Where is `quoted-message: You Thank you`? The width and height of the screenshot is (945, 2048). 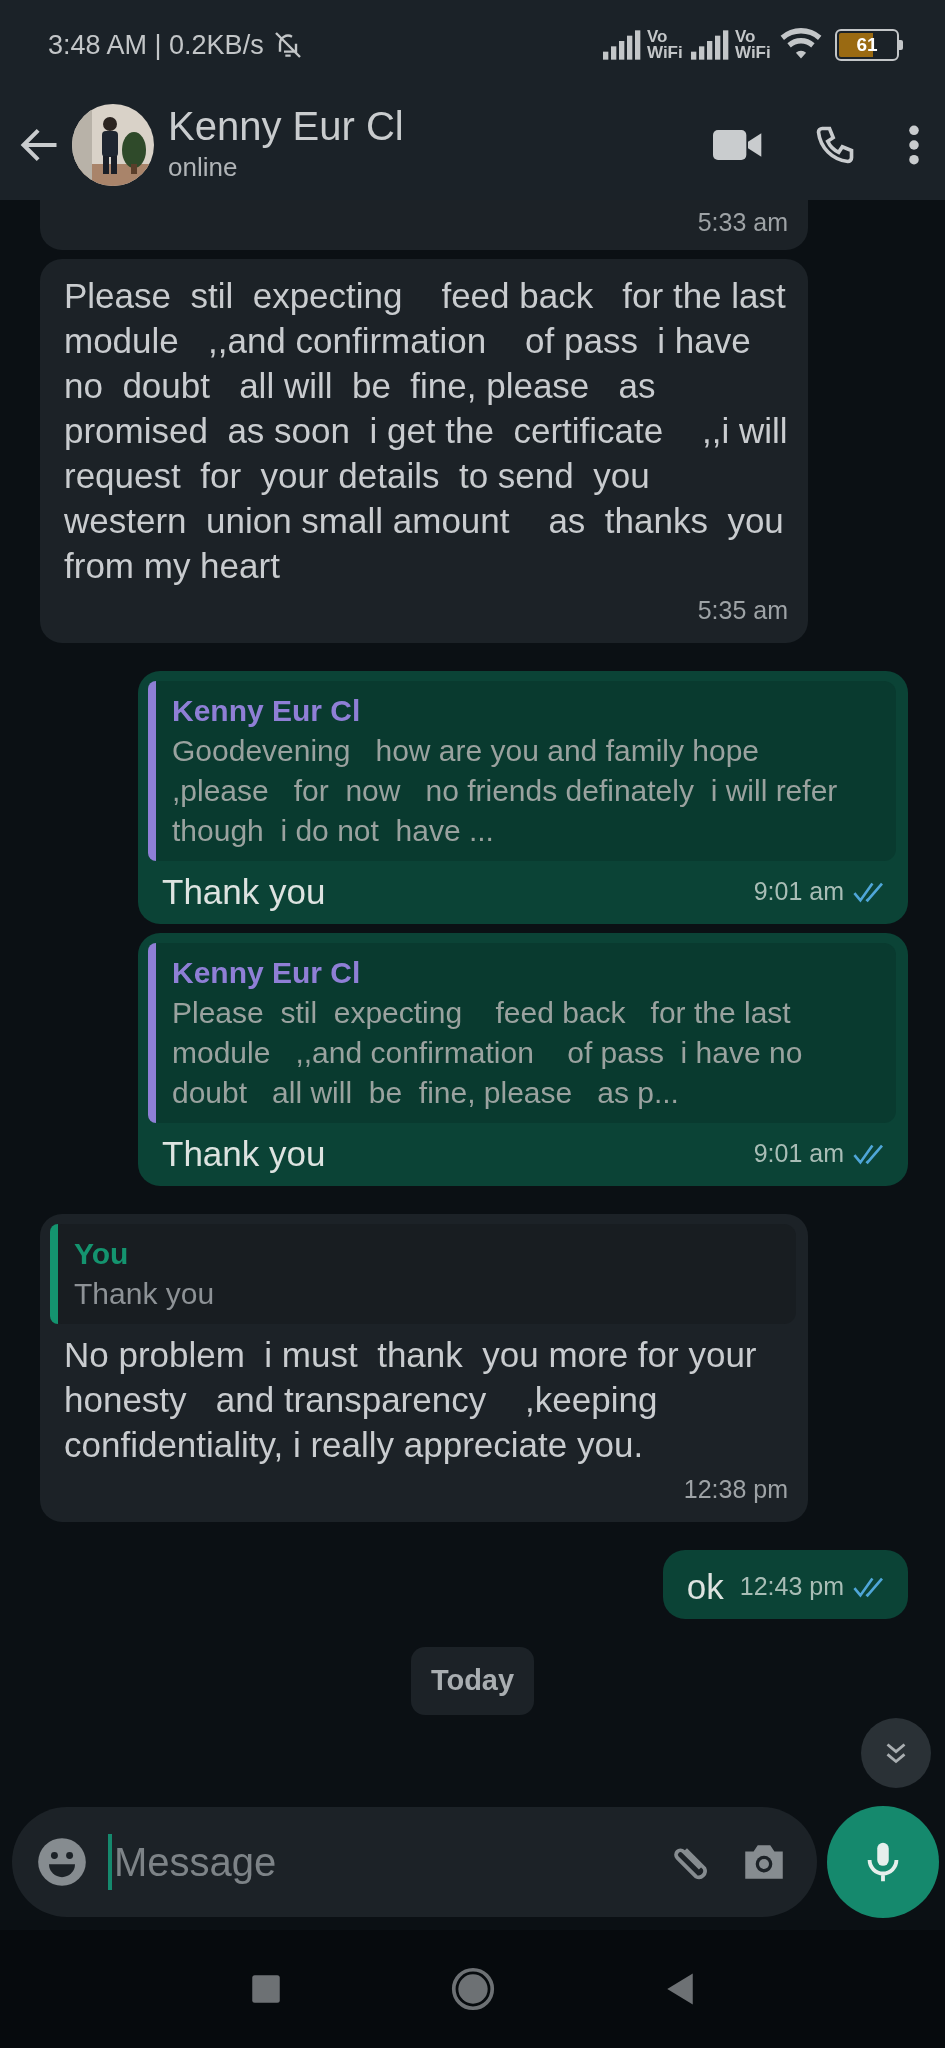
quoted-message: You Thank you is located at coordinates (423, 1274).